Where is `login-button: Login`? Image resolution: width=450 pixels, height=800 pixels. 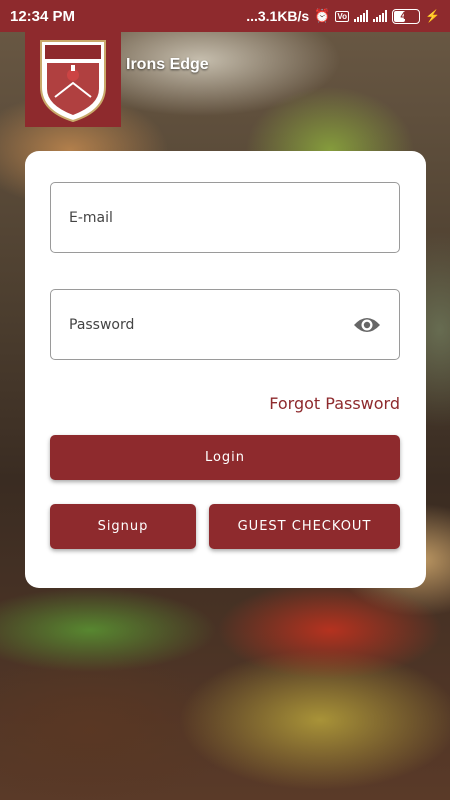
login-button: Login is located at coordinates (225, 457).